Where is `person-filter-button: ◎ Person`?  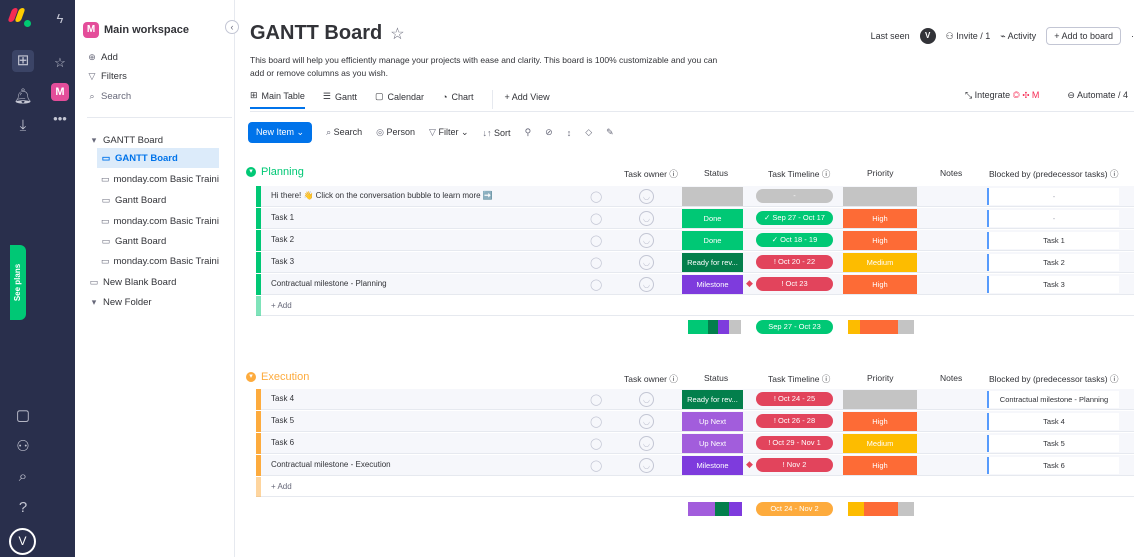
person-filter-button: ◎ Person is located at coordinates (395, 132).